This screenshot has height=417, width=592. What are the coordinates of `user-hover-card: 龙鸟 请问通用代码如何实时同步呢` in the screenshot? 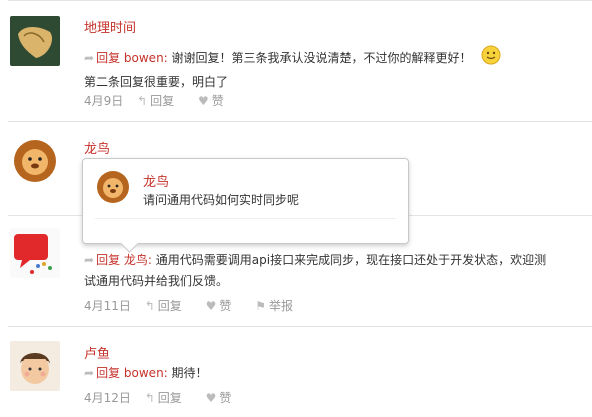 It's located at (245, 205).